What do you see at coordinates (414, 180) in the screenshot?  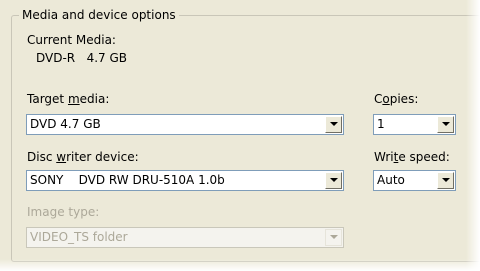 I see `write-speed-select: Auto` at bounding box center [414, 180].